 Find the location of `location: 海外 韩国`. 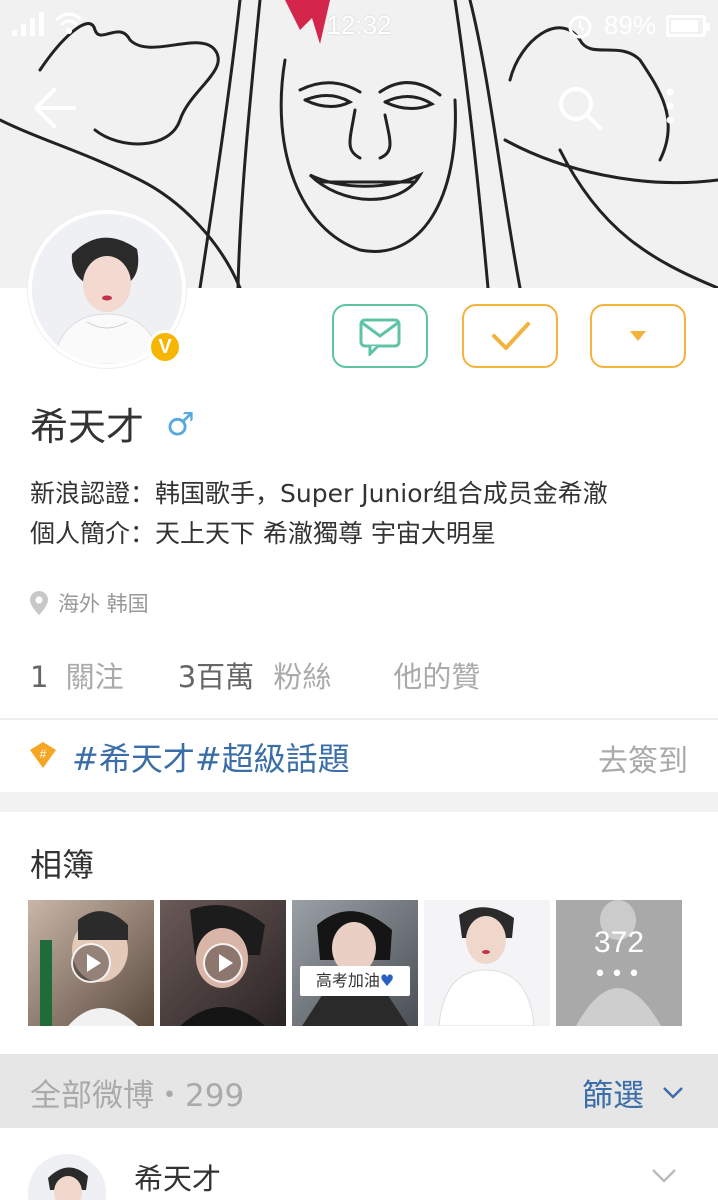

location: 海外 韩国 is located at coordinates (89, 603).